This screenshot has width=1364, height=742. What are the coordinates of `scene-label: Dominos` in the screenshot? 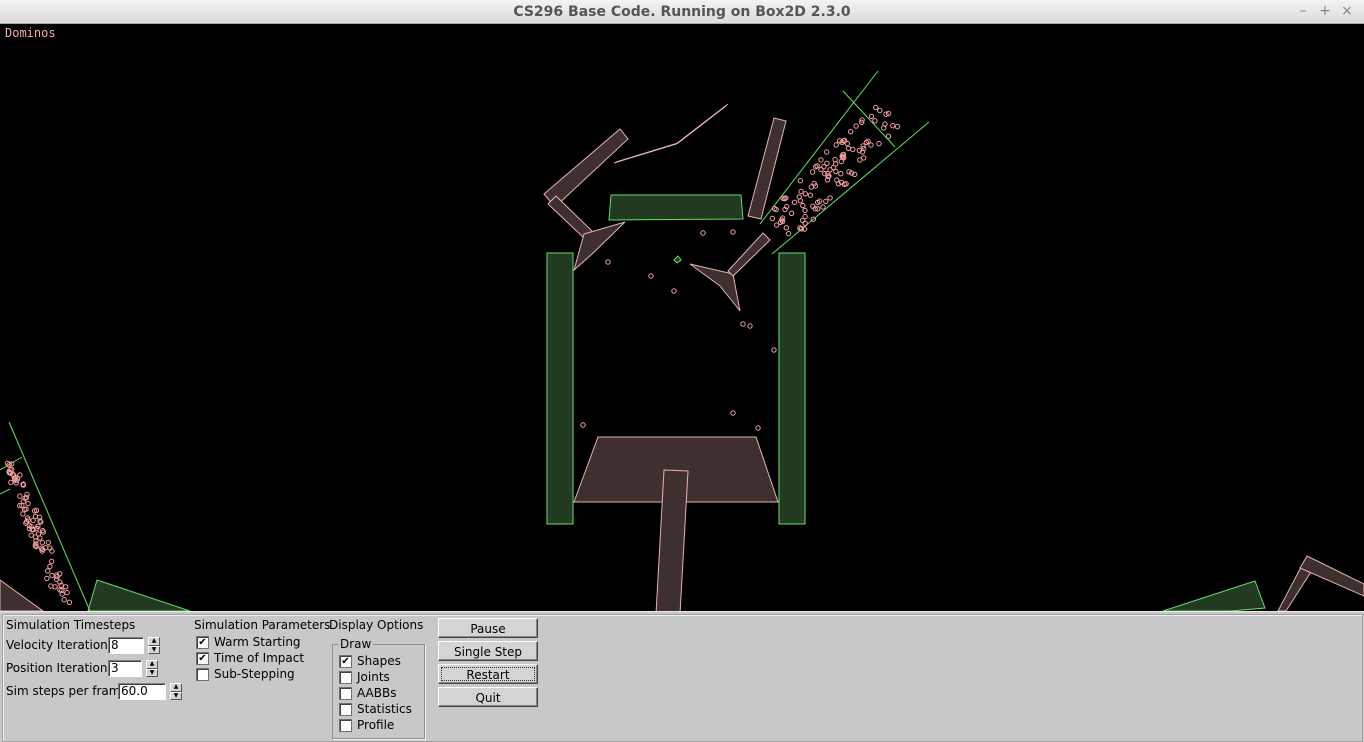 It's located at (30, 33).